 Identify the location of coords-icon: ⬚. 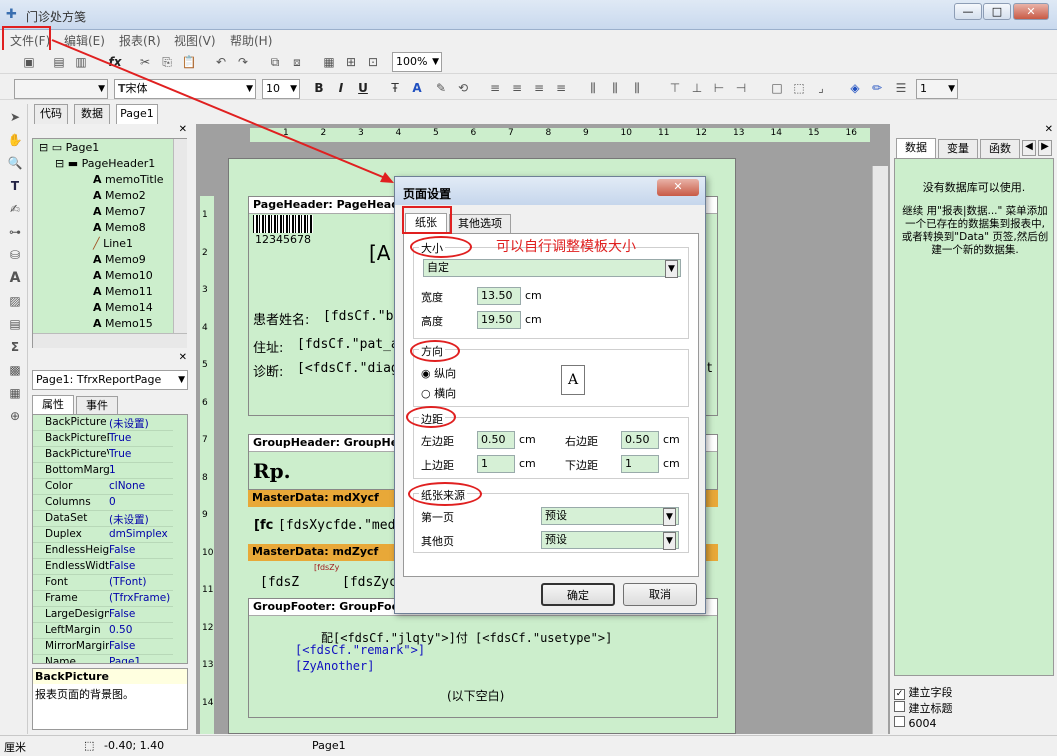
(89, 745).